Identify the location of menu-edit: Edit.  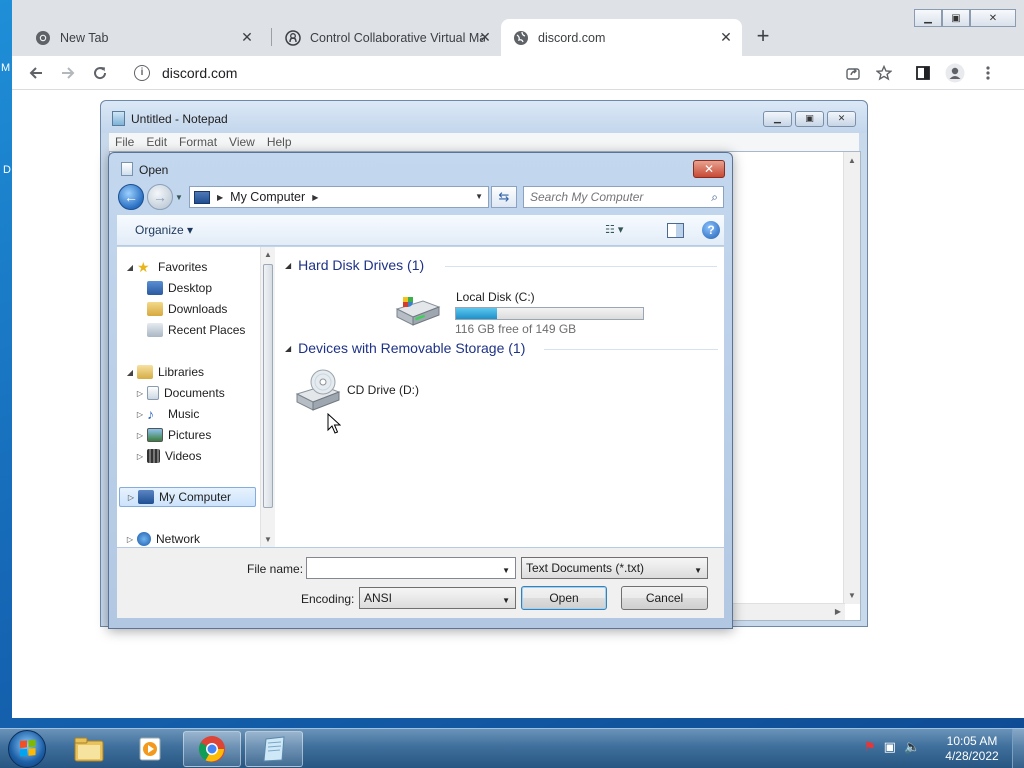
(156, 142).